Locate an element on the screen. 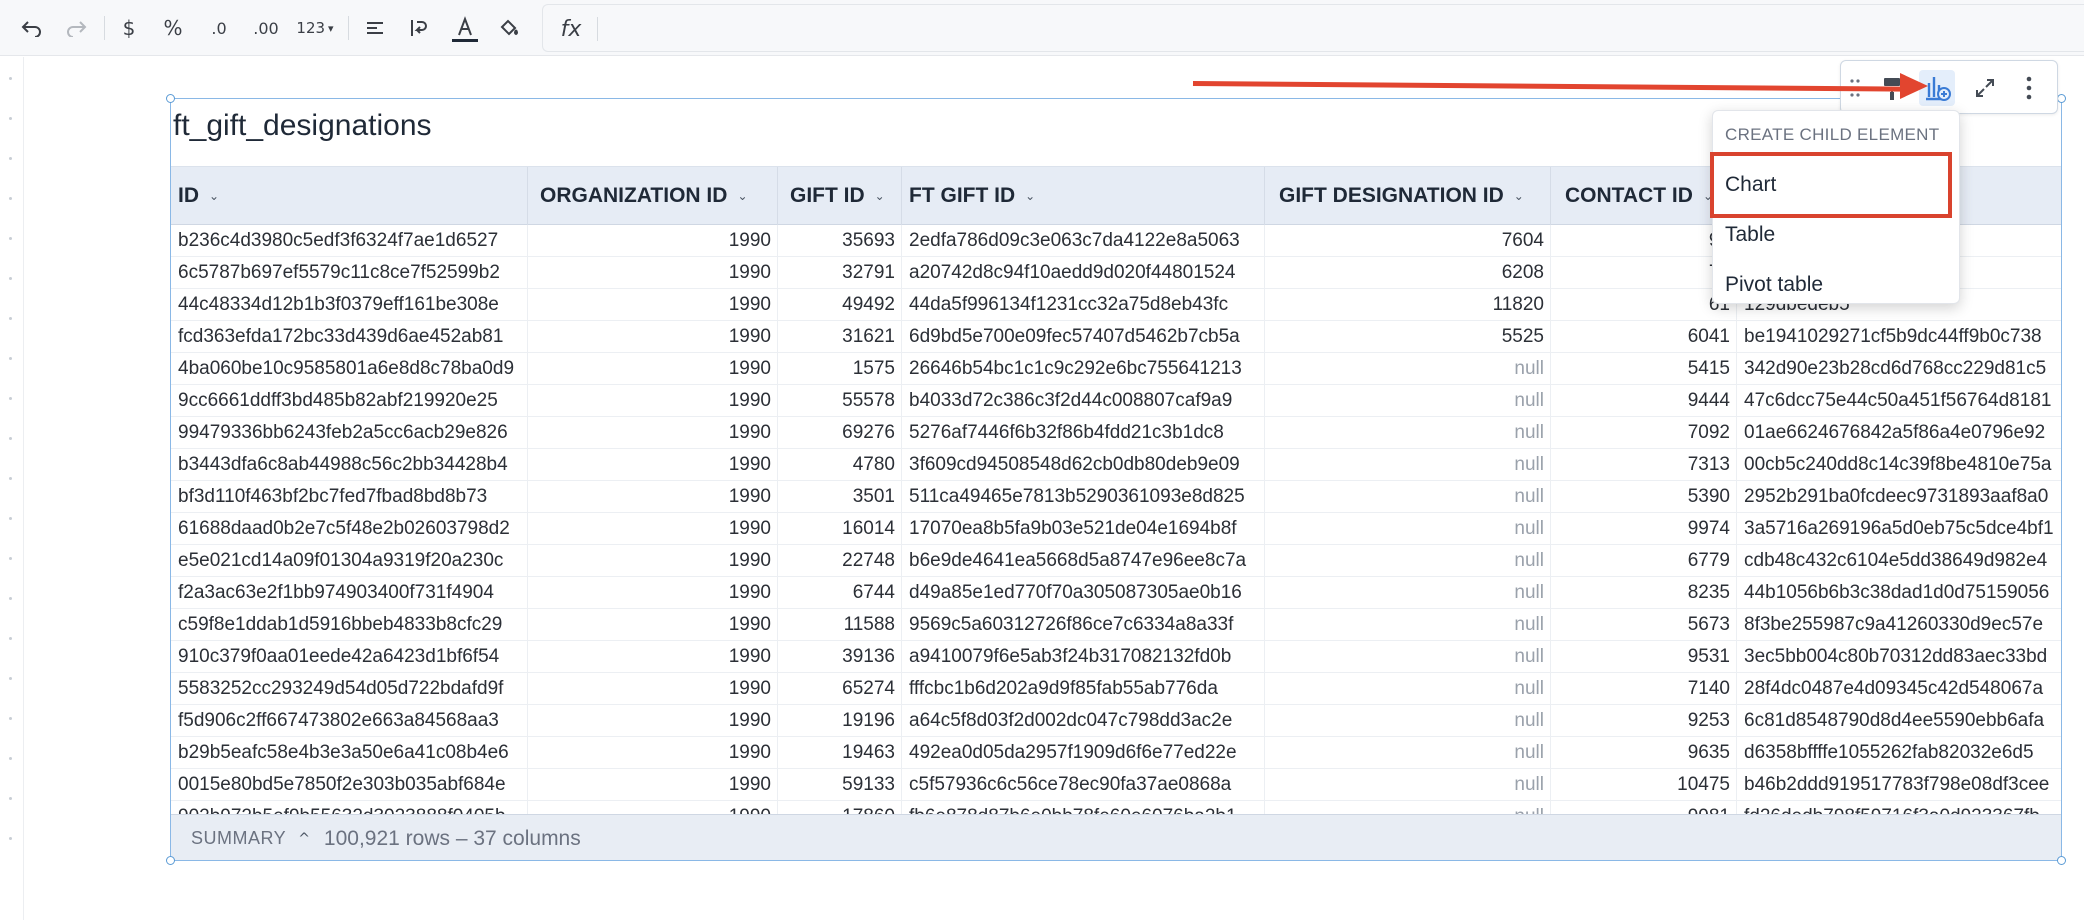  resize-handle-bottom-left is located at coordinates (170, 860).